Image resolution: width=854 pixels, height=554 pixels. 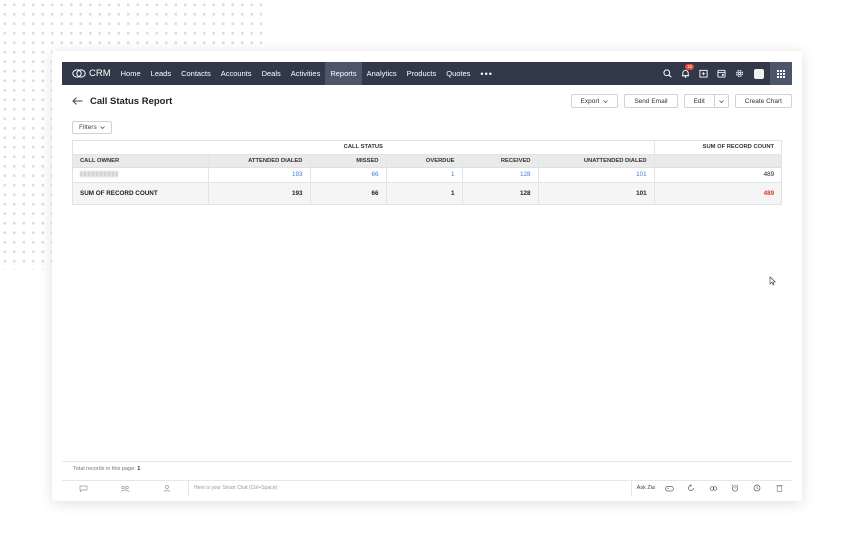 I want to click on nav-quotes: Quotes, so click(x=458, y=73).